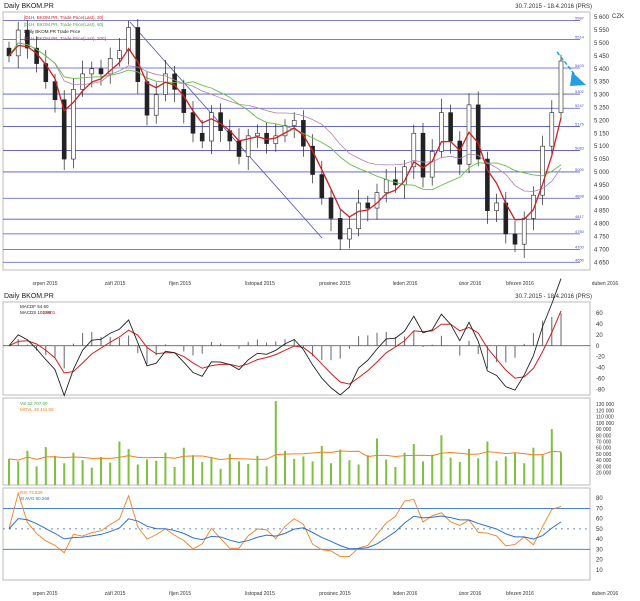  I want to click on arrow-head-icon, so click(578, 79).